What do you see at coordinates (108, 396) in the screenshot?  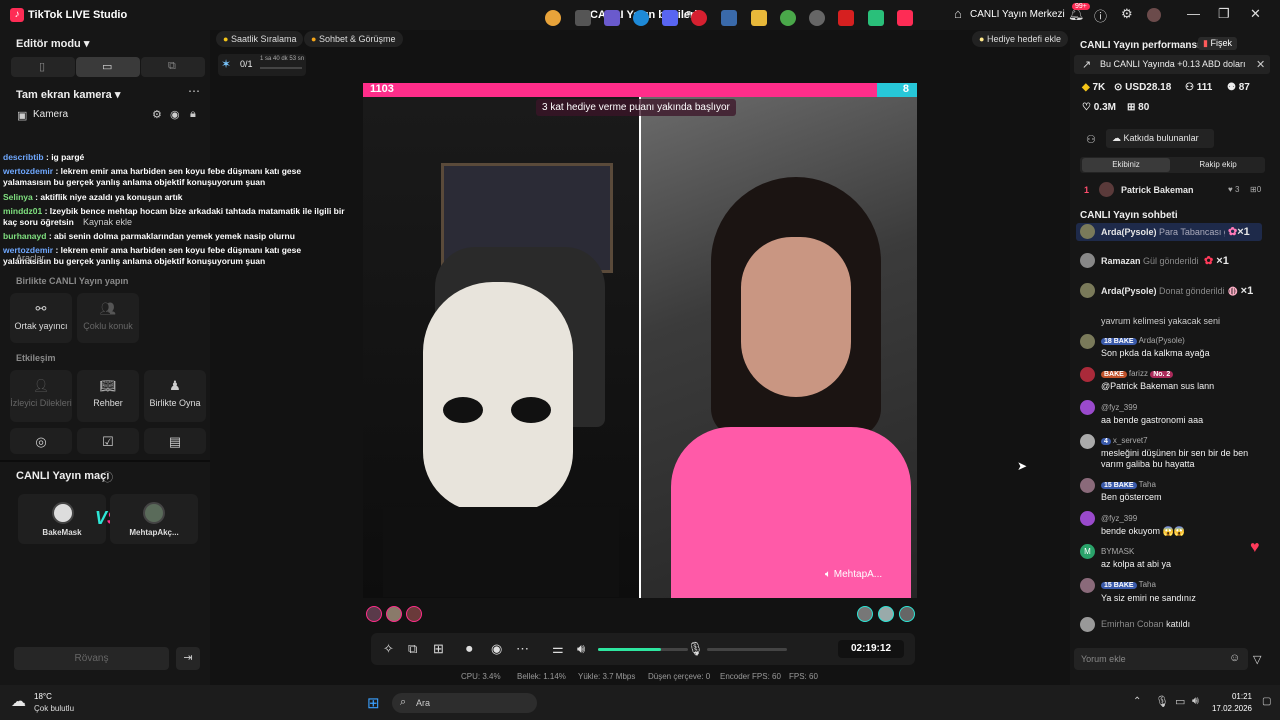 I see `guide-button: 📖︎ Rehber` at bounding box center [108, 396].